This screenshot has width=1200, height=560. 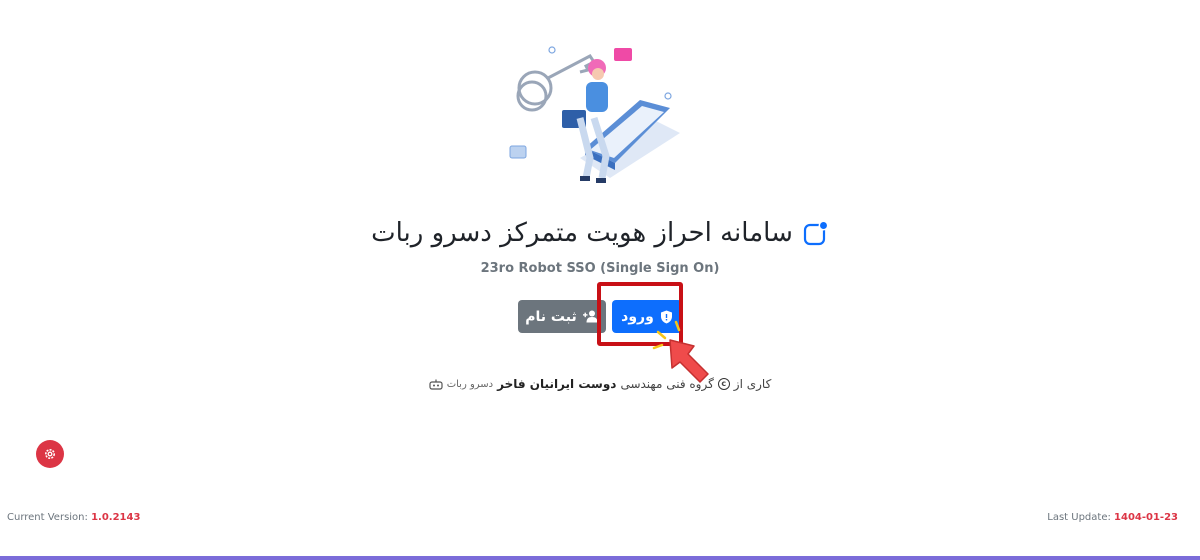 What do you see at coordinates (600, 268) in the screenshot?
I see `page-subtitle: 23ro Robot SSO (Single Sign On)` at bounding box center [600, 268].